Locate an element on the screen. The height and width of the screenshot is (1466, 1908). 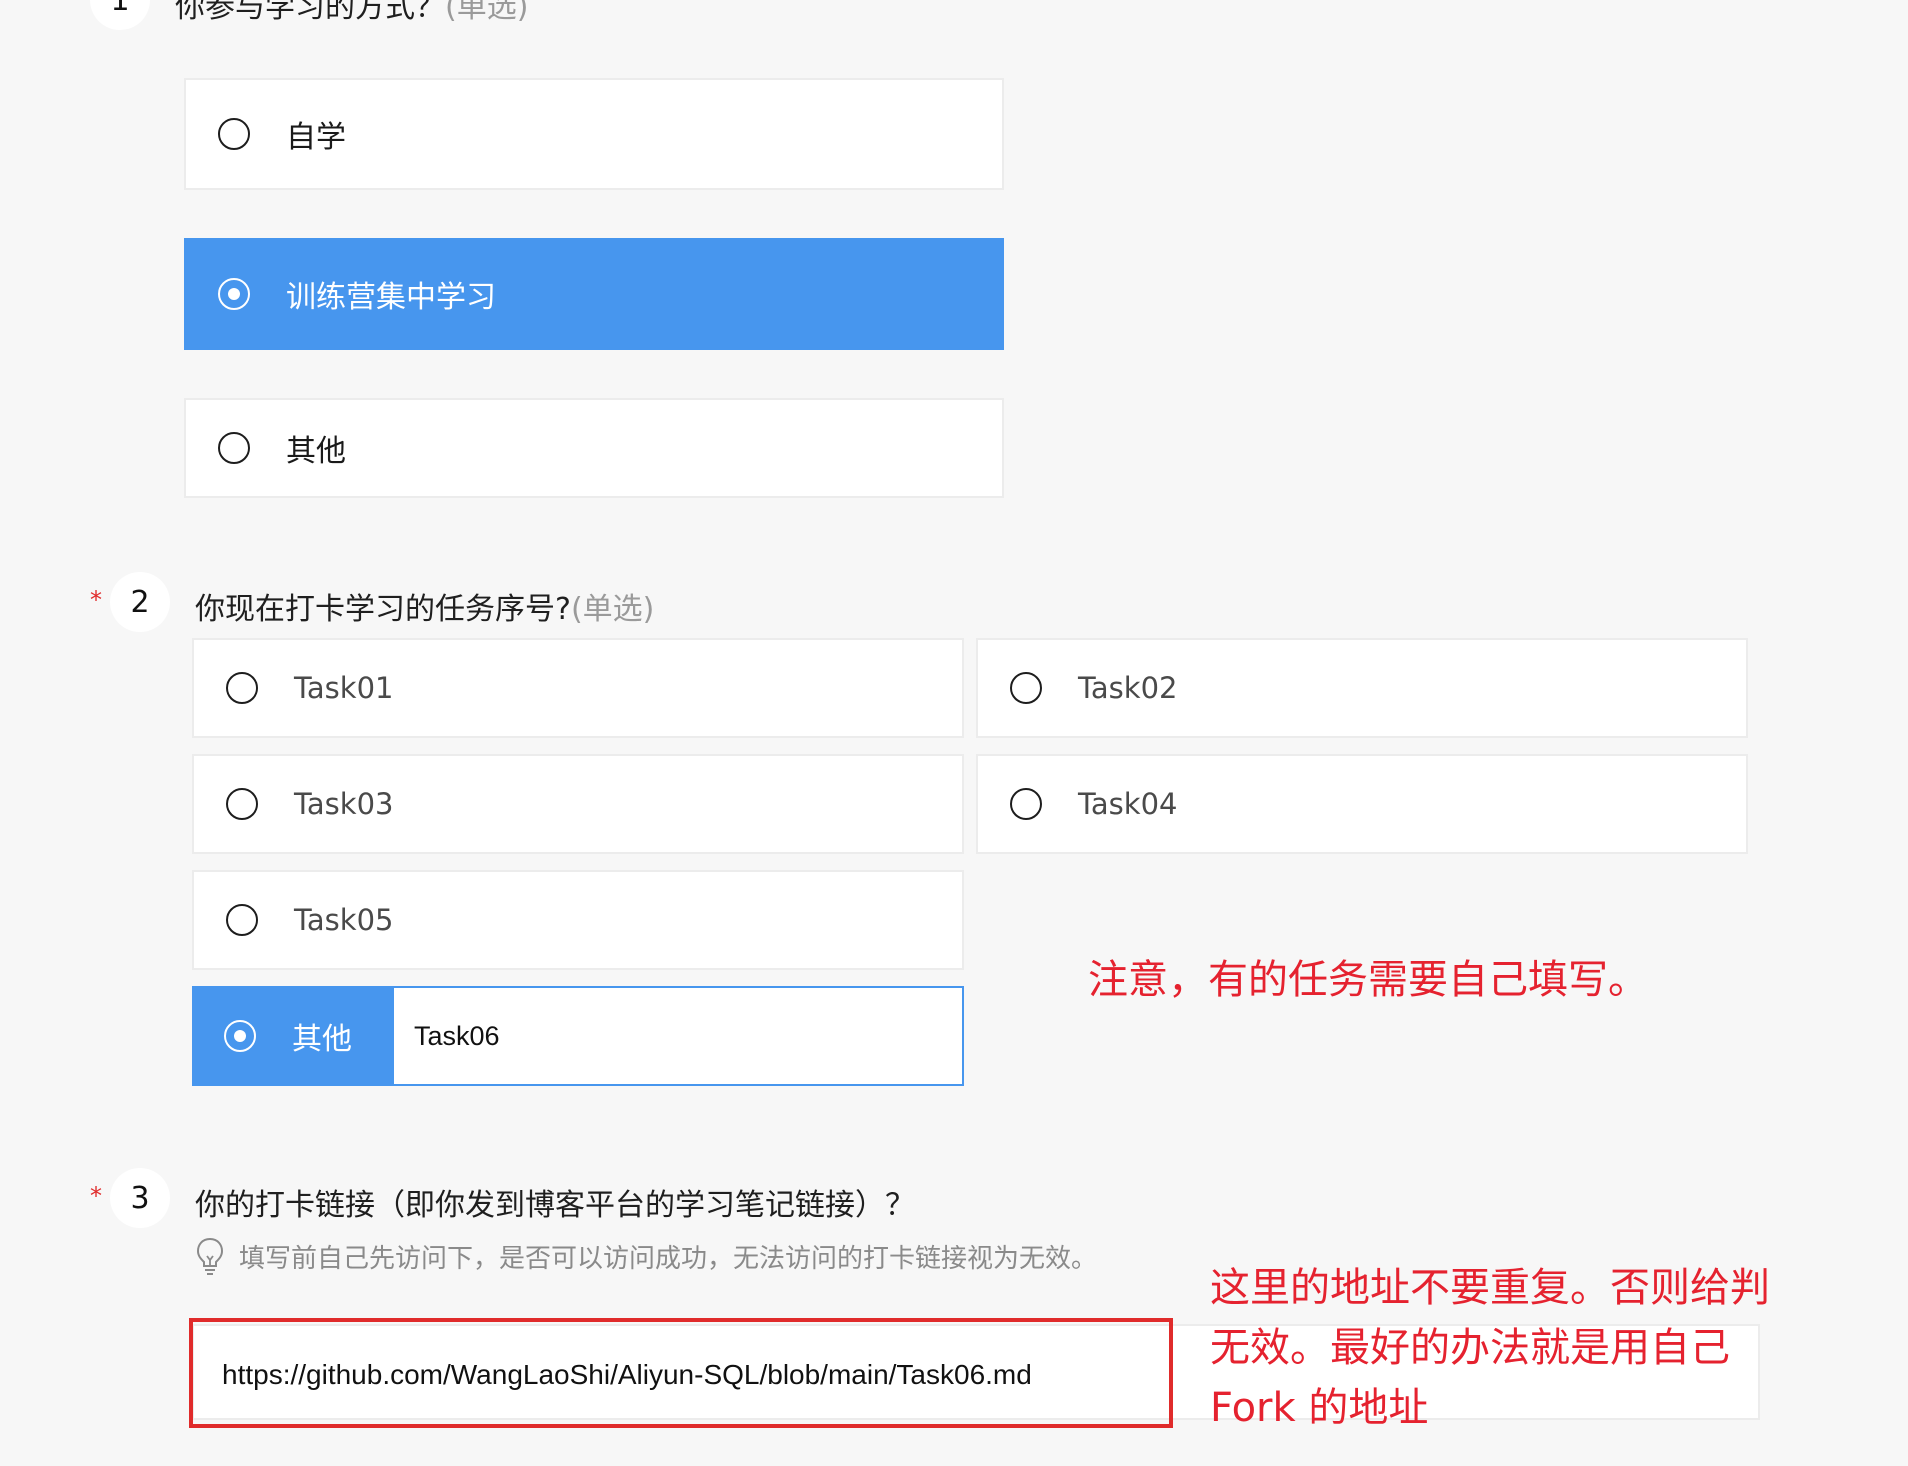
annotation-line: 这里的地址不要重复。否则给判 is located at coordinates (1490, 1288).